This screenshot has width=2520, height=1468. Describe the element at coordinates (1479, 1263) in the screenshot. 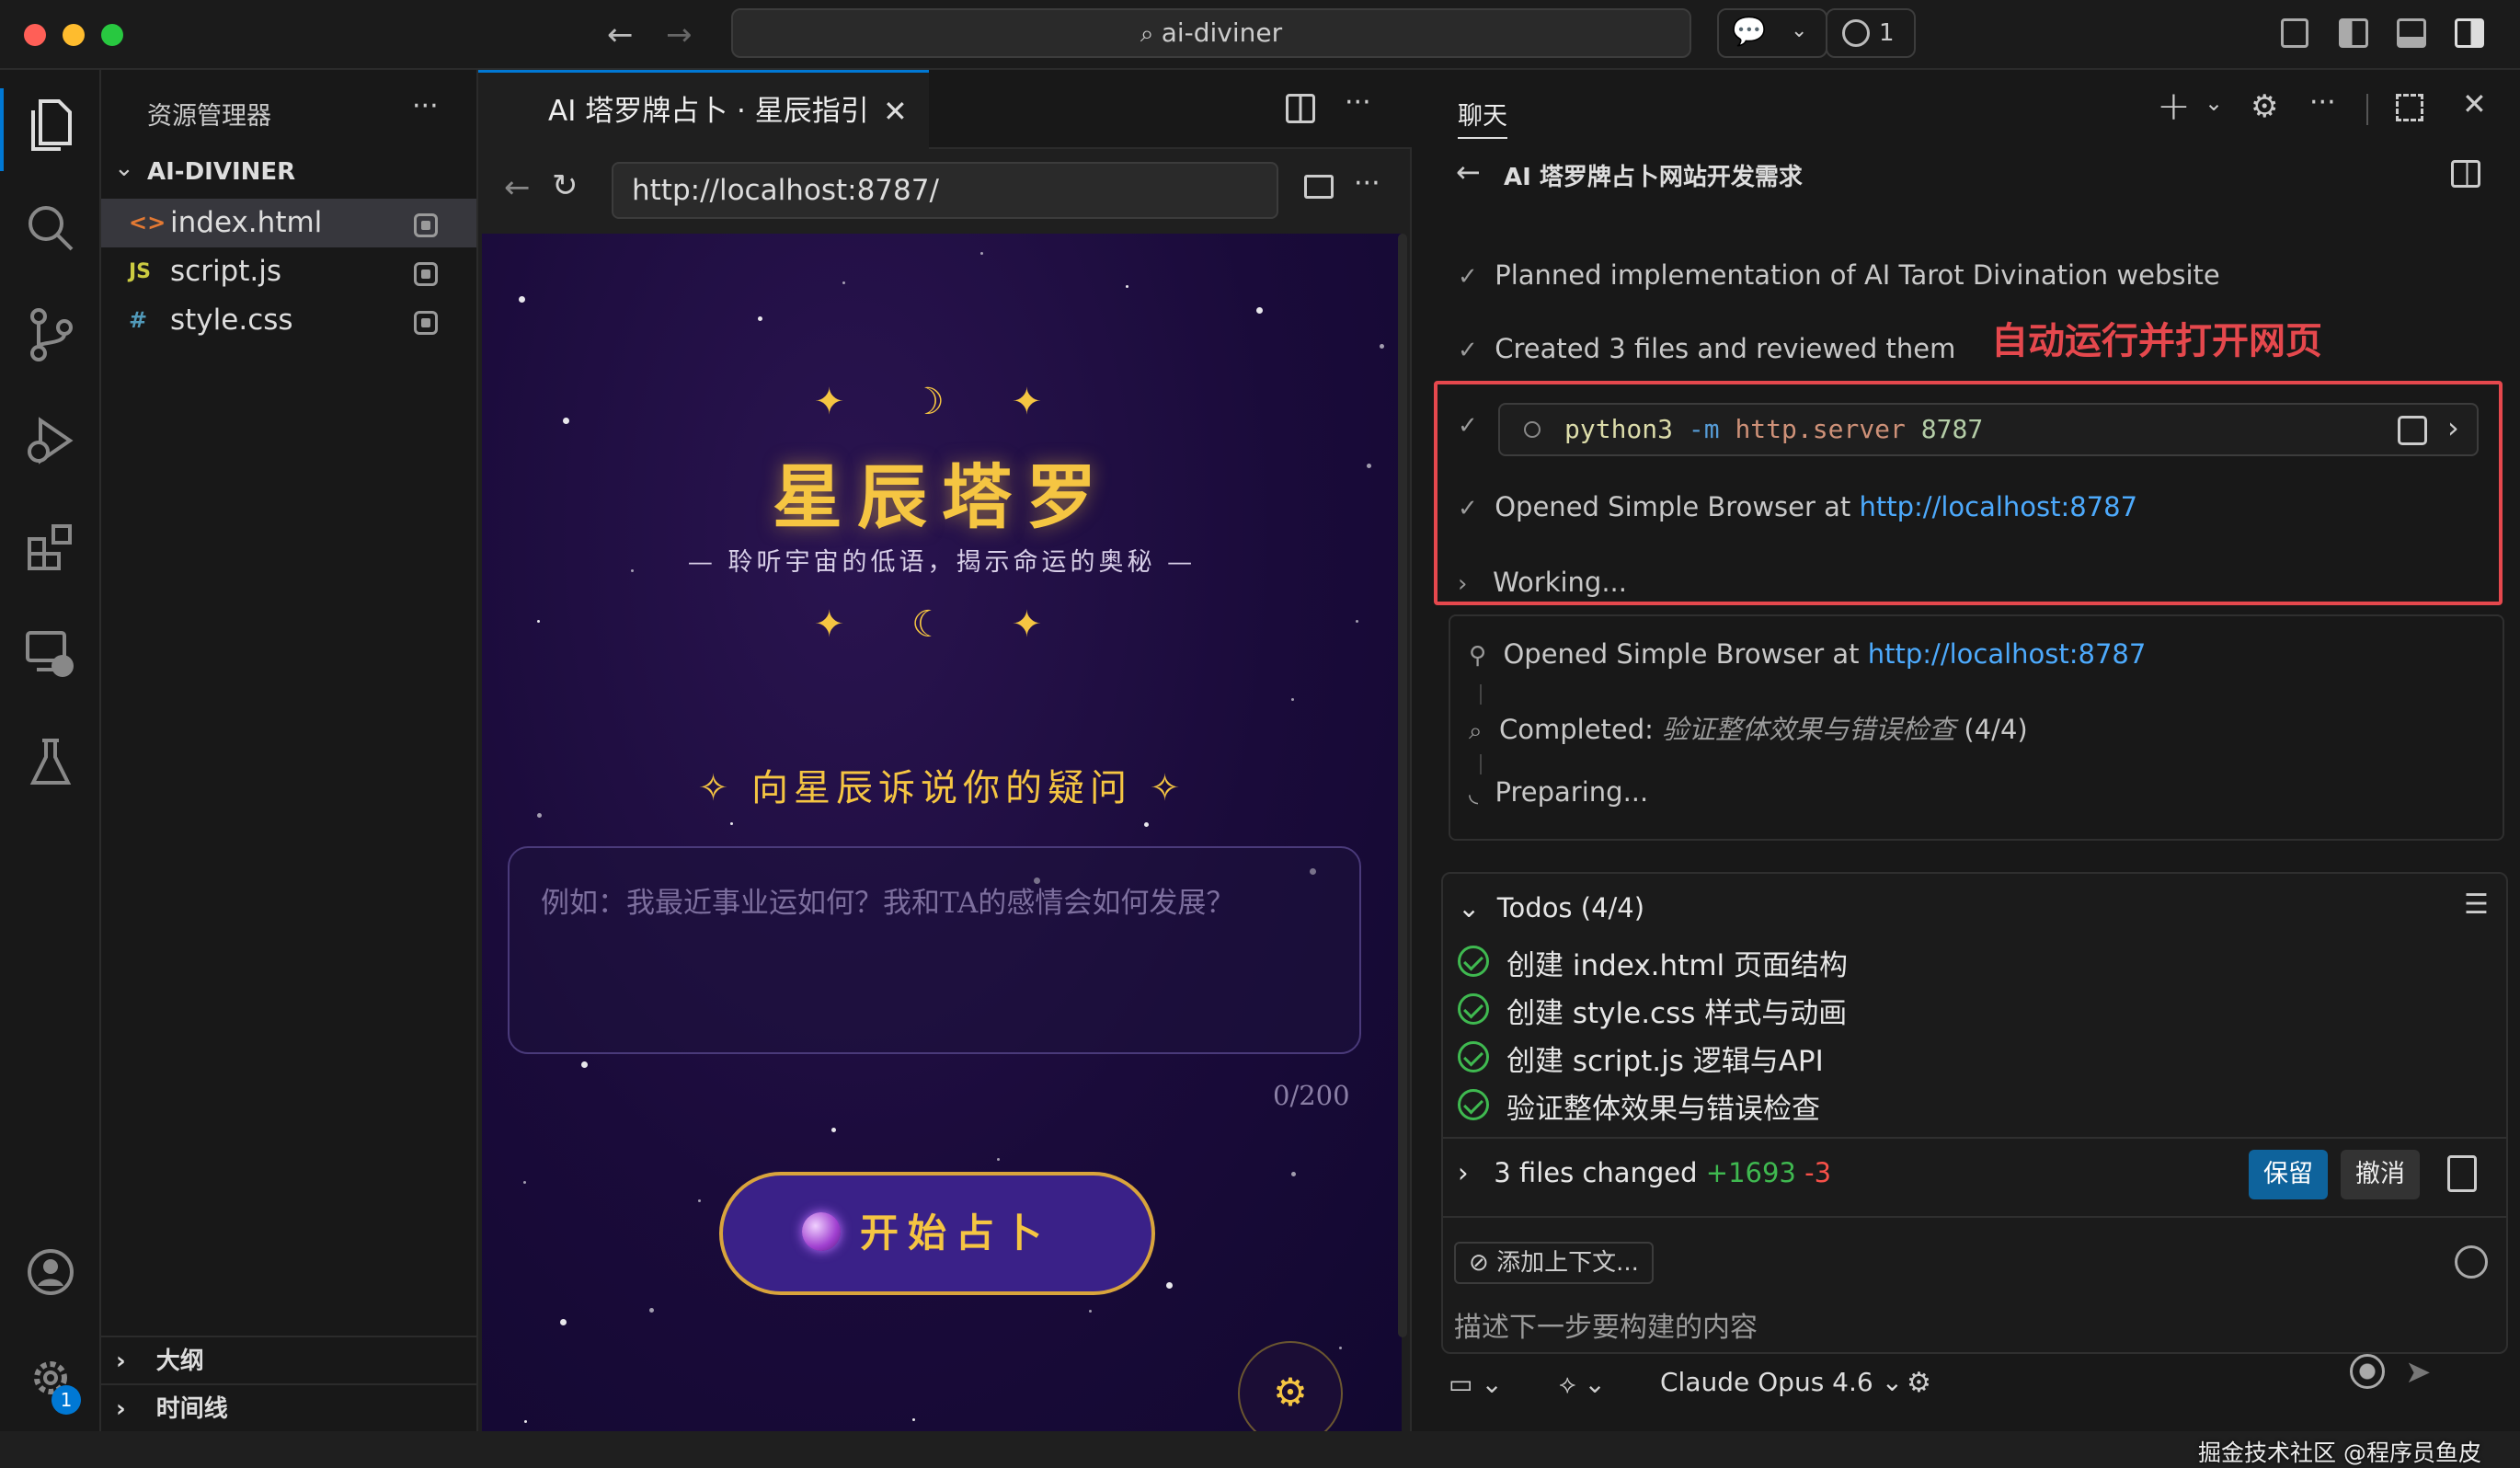

I see `paperclip-icon: ⊘` at that location.